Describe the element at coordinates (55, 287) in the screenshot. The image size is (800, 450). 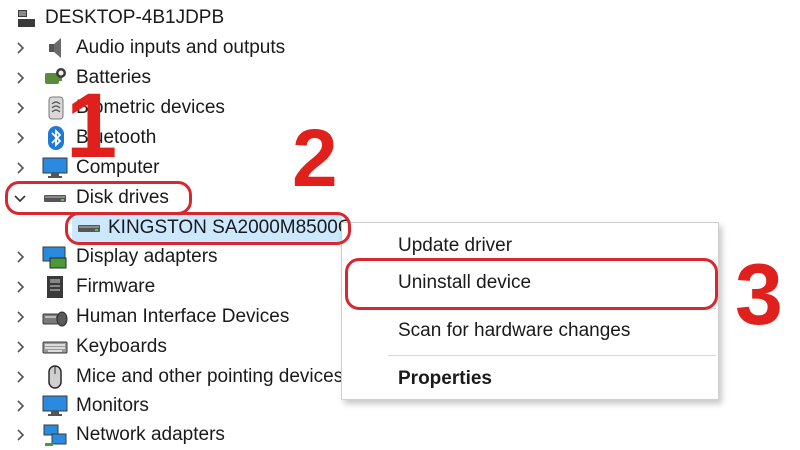
I see `firmware-icon` at that location.